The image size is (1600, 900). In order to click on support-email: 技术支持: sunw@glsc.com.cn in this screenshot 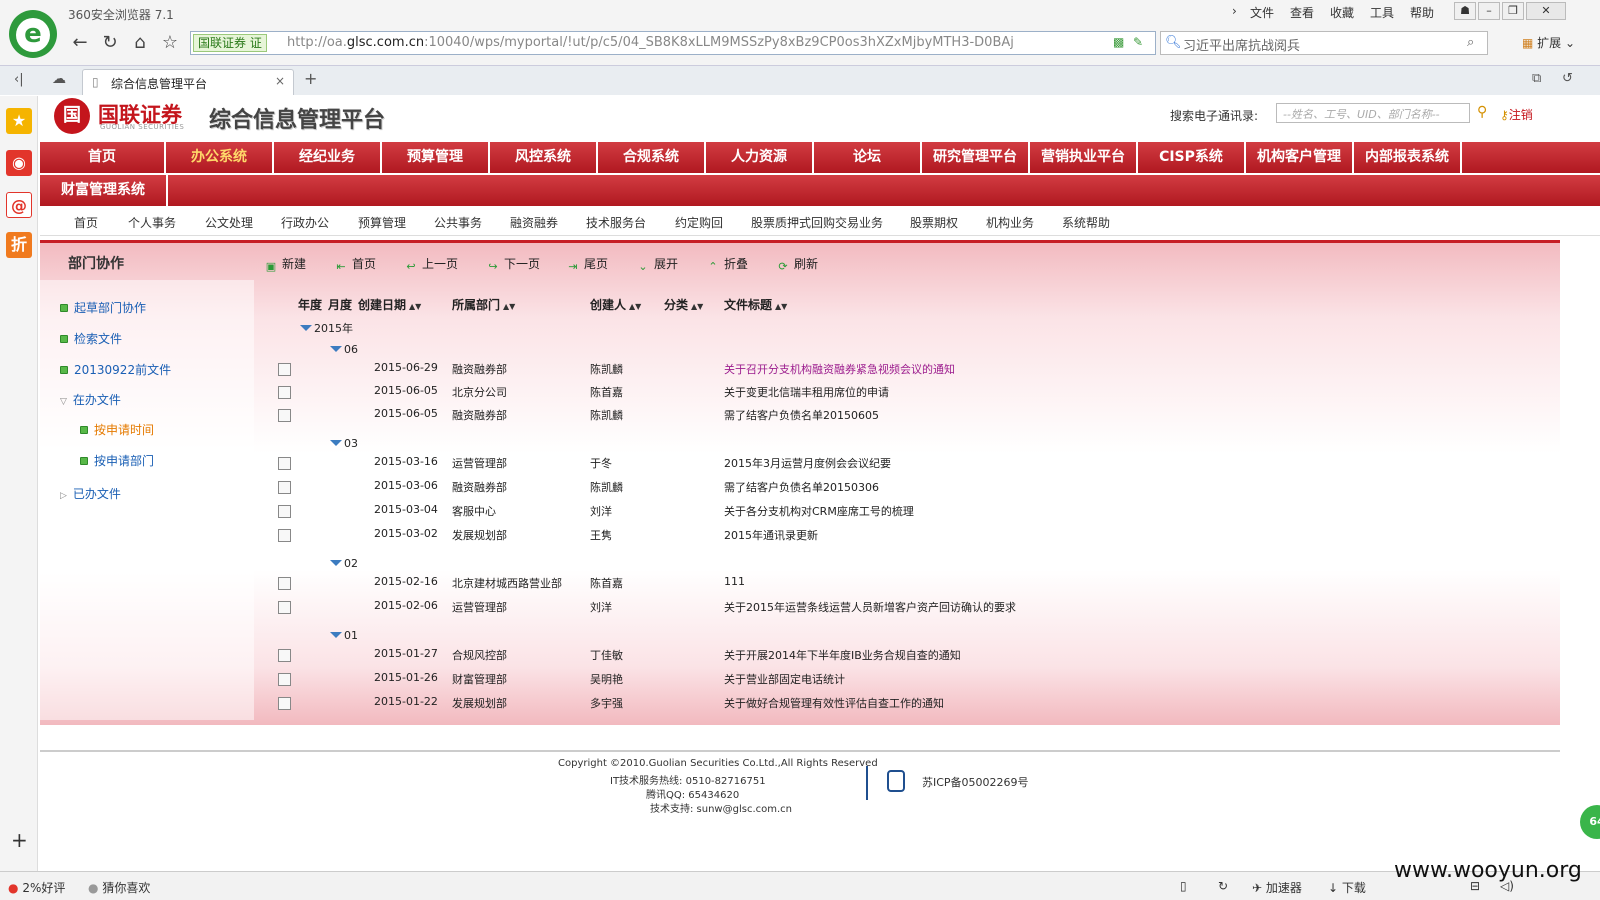, I will do `click(721, 807)`.